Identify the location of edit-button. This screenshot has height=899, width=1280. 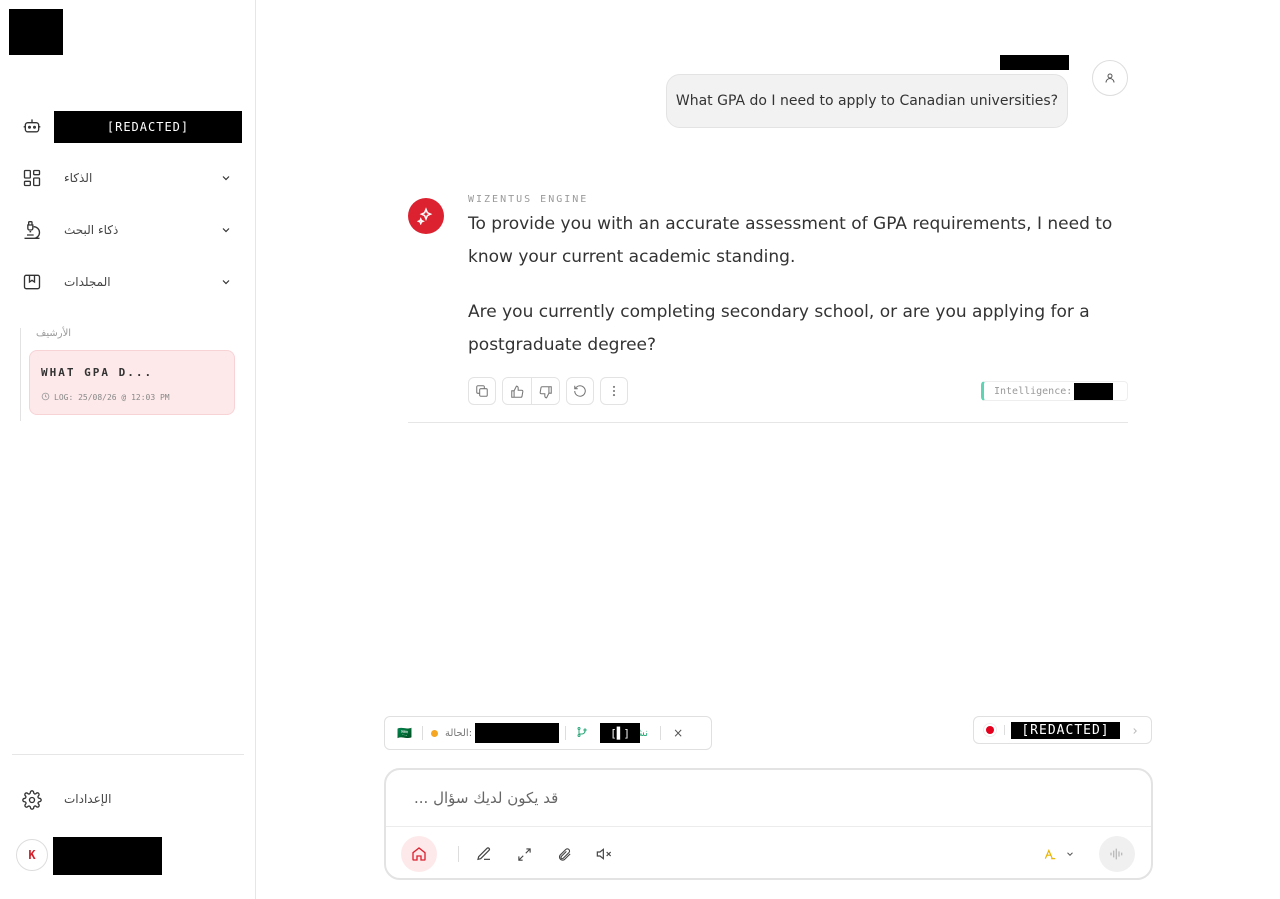
(484, 854).